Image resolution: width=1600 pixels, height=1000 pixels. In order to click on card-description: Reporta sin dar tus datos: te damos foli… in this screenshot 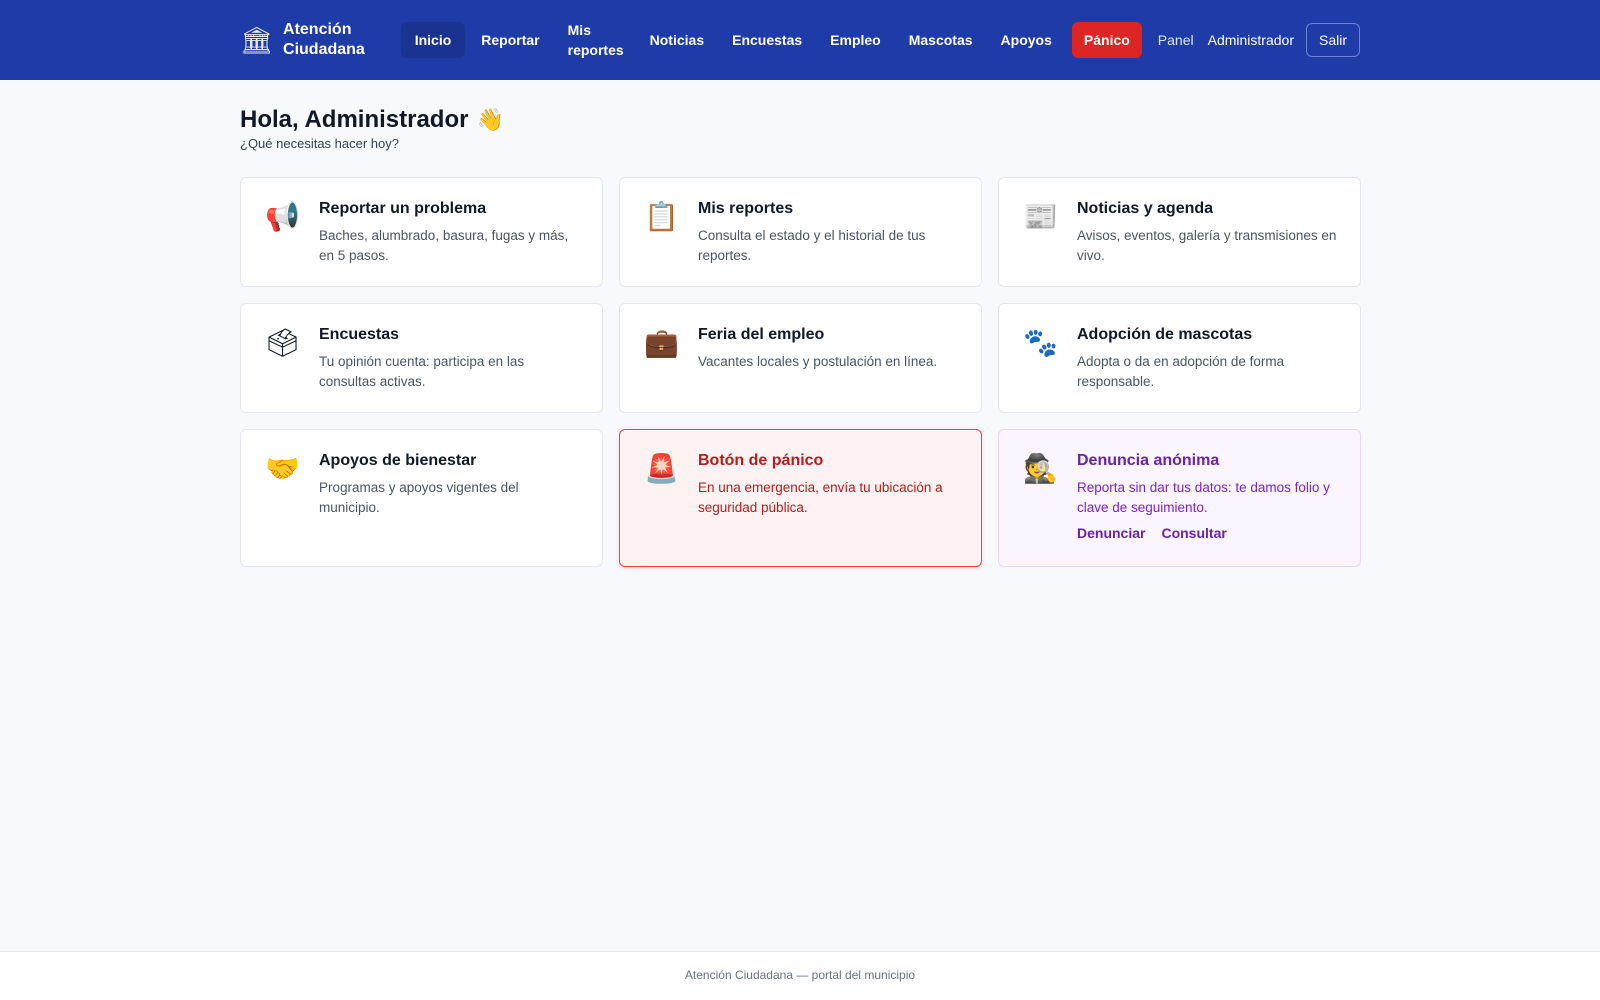, I will do `click(1203, 497)`.